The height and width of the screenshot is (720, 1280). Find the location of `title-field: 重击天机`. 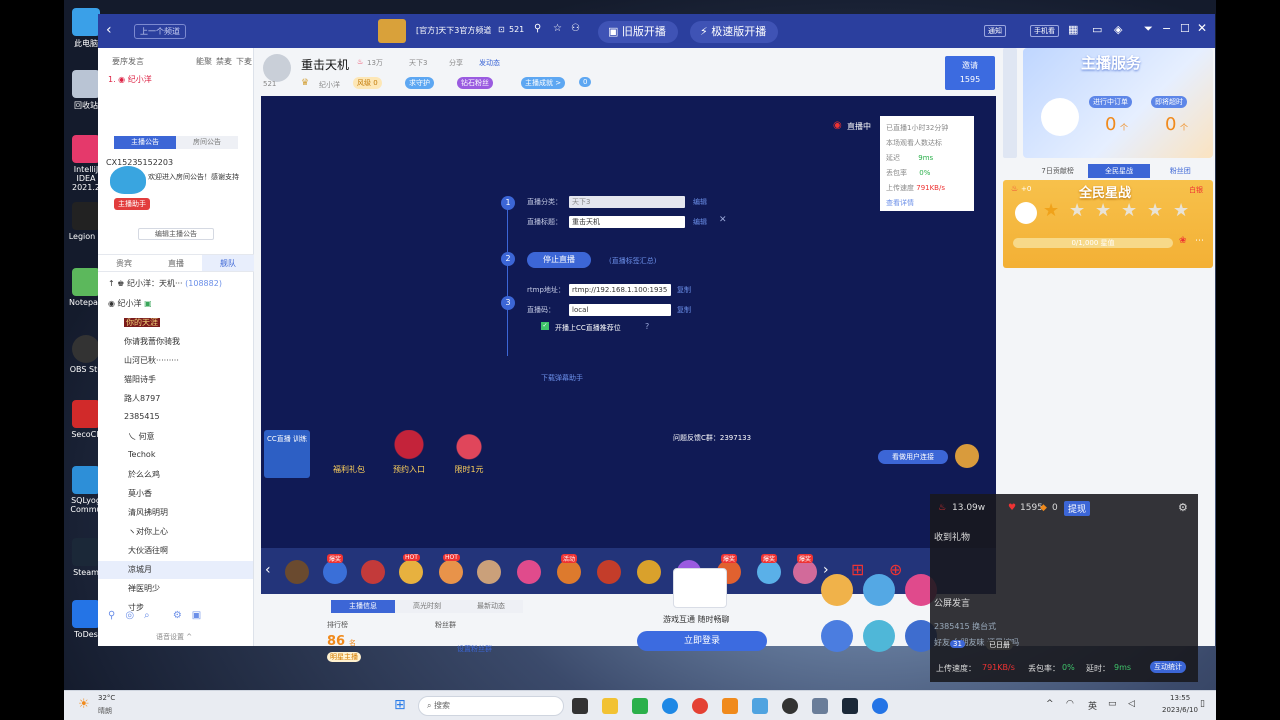

title-field: 重击天机 is located at coordinates (627, 222).